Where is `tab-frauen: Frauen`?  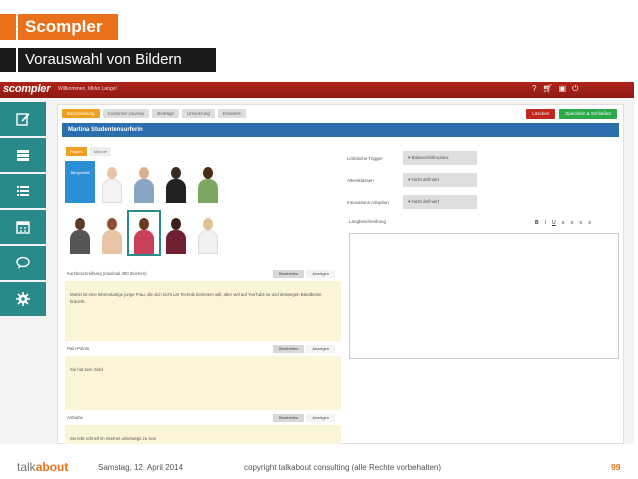 tab-frauen: Frauen is located at coordinates (76, 151).